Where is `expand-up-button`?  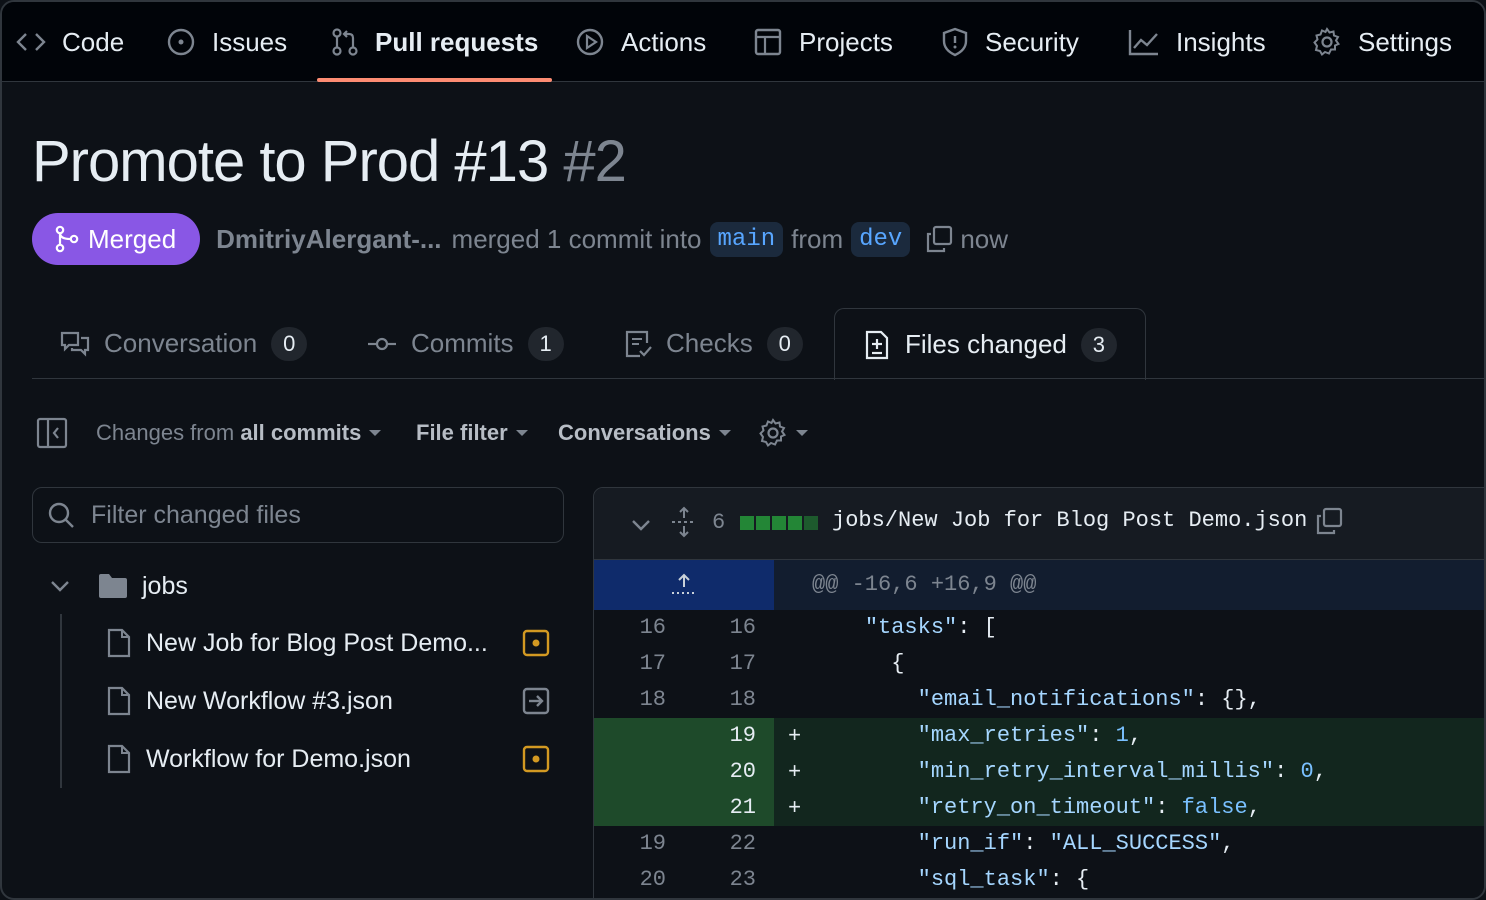
expand-up-button is located at coordinates (684, 585).